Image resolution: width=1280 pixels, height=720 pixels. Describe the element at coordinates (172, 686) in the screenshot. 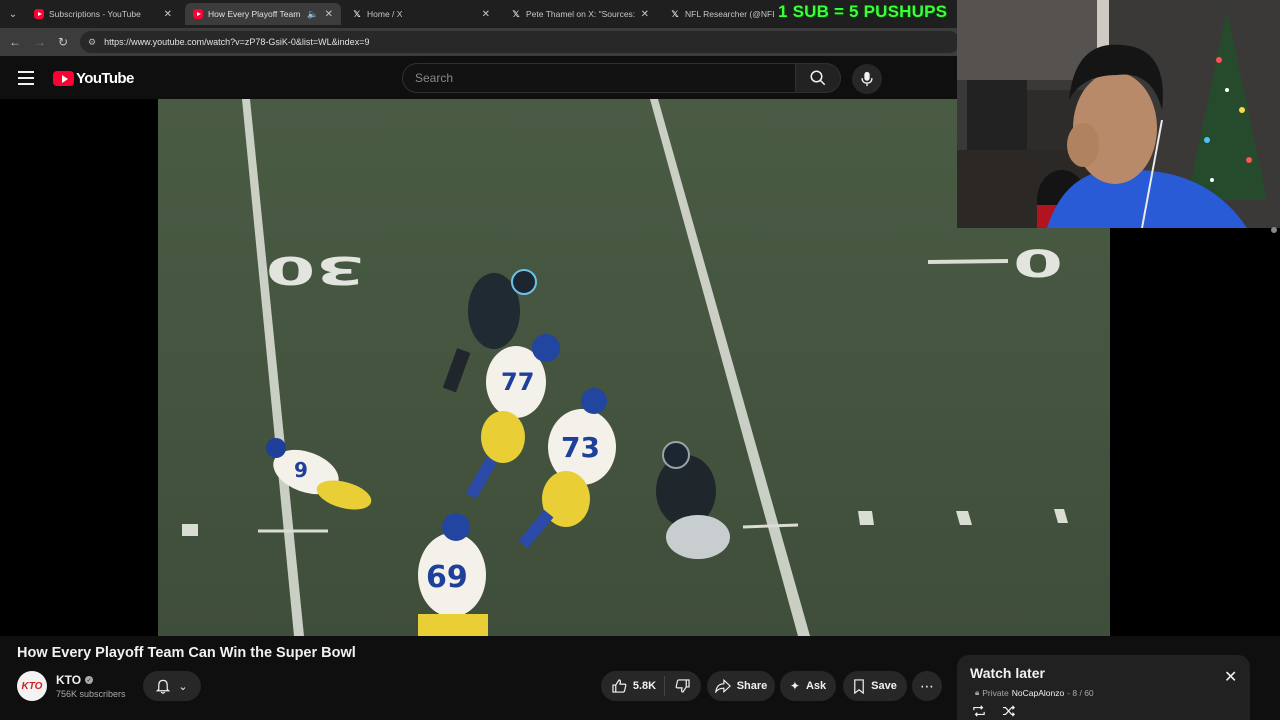

I see `subscription-notifications-button: ⌄` at that location.